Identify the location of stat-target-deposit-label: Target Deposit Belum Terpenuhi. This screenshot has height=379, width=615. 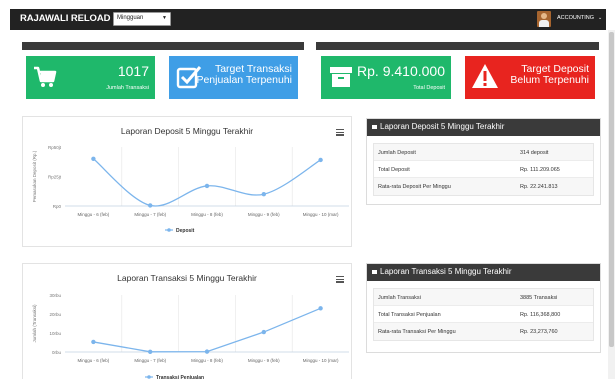
(549, 75).